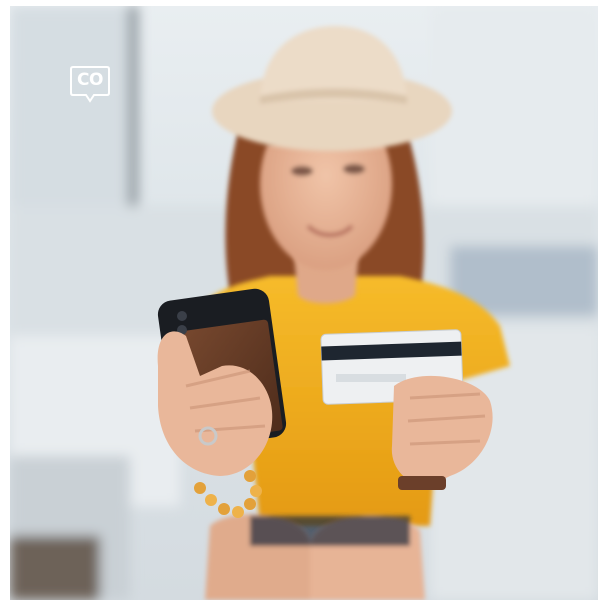 Image resolution: width=600 pixels, height=602 pixels. I want to click on logo-badge: CO, so click(90, 84).